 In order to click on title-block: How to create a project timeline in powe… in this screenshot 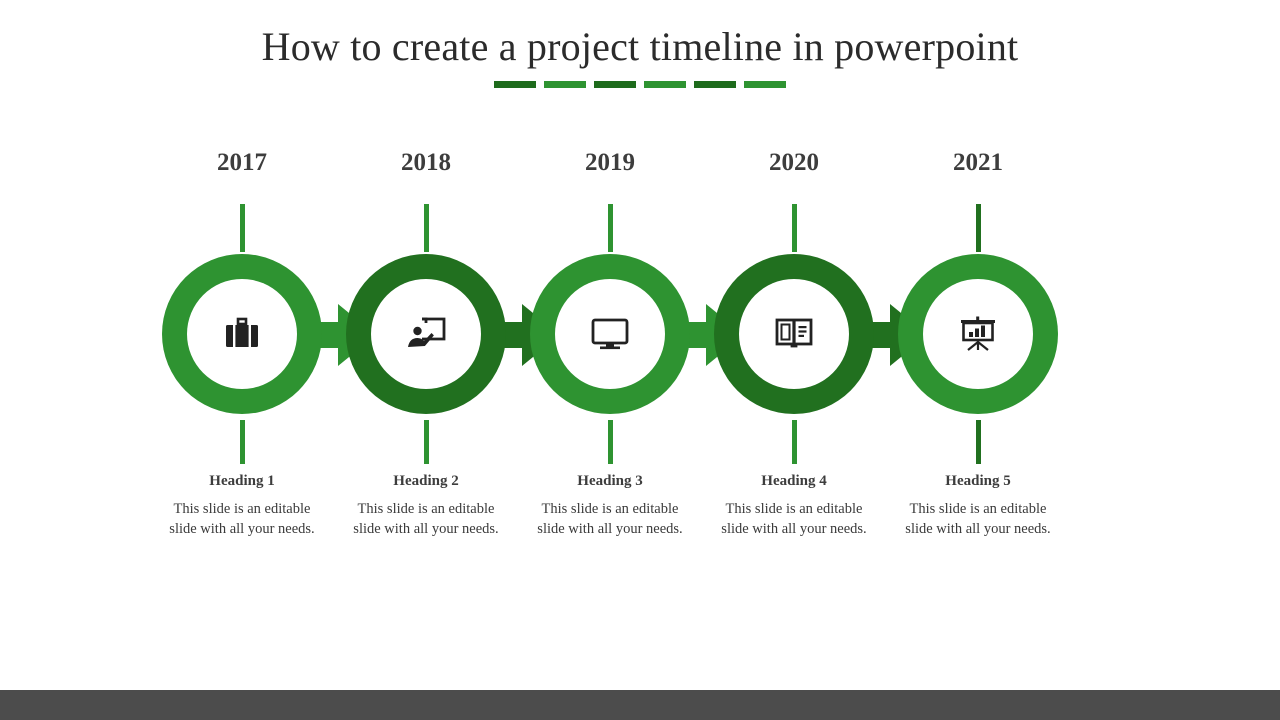, I will do `click(640, 55)`.